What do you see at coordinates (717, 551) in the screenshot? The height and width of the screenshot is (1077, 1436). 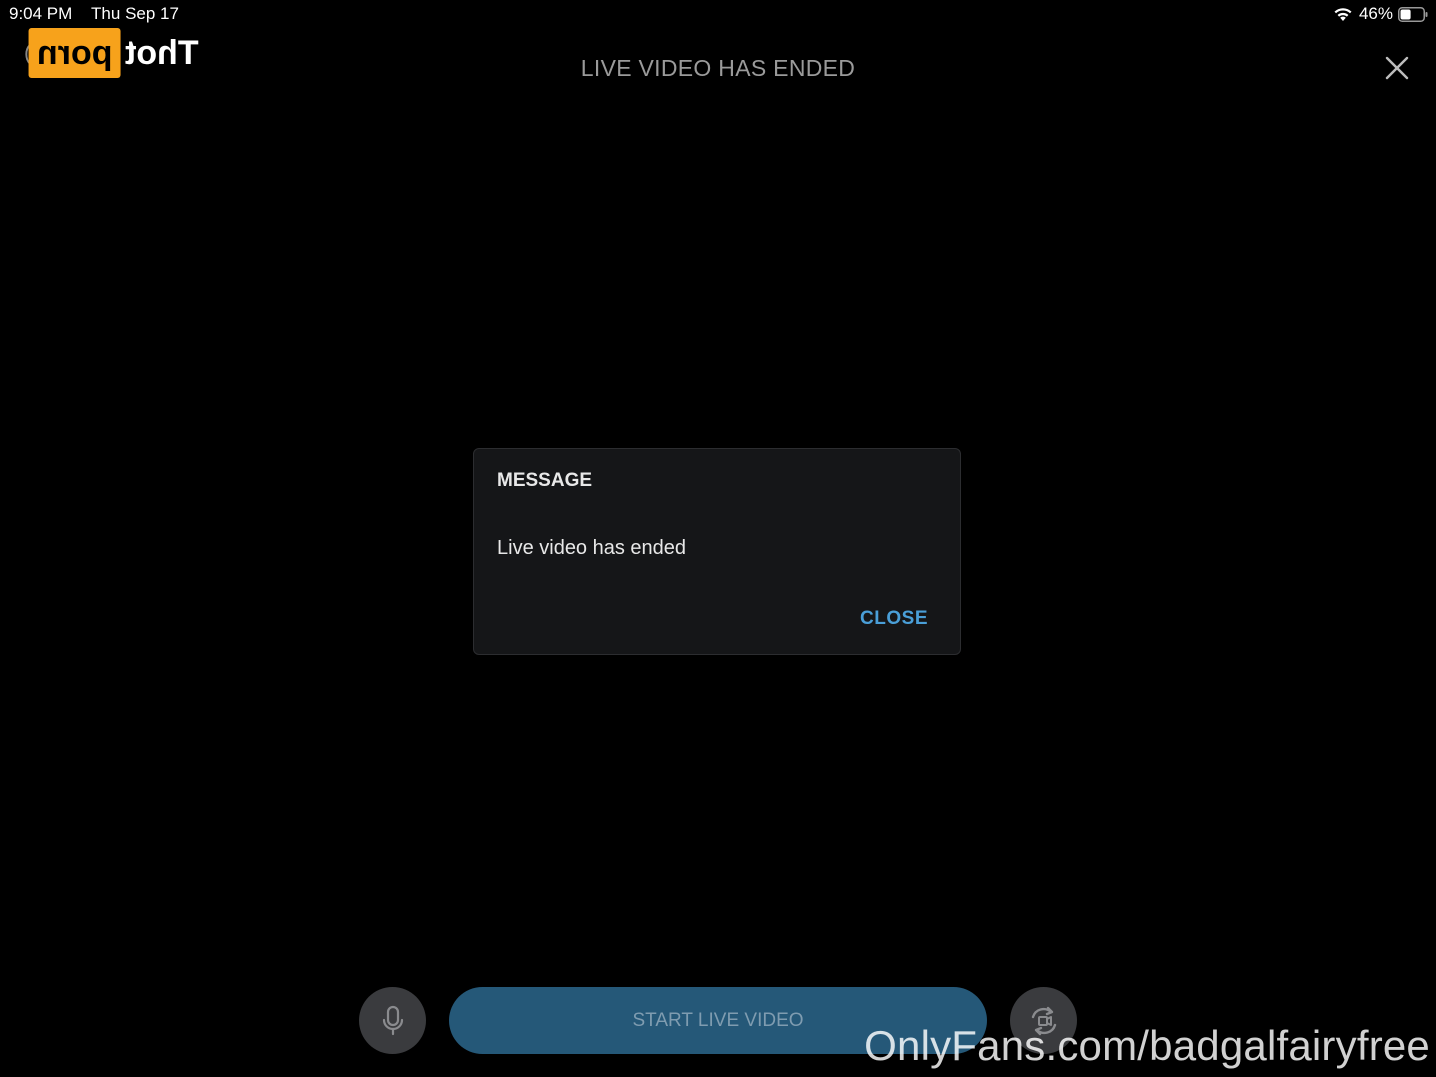 I see `message-dialog: MESSAGE Live video has ended CLOSE` at bounding box center [717, 551].